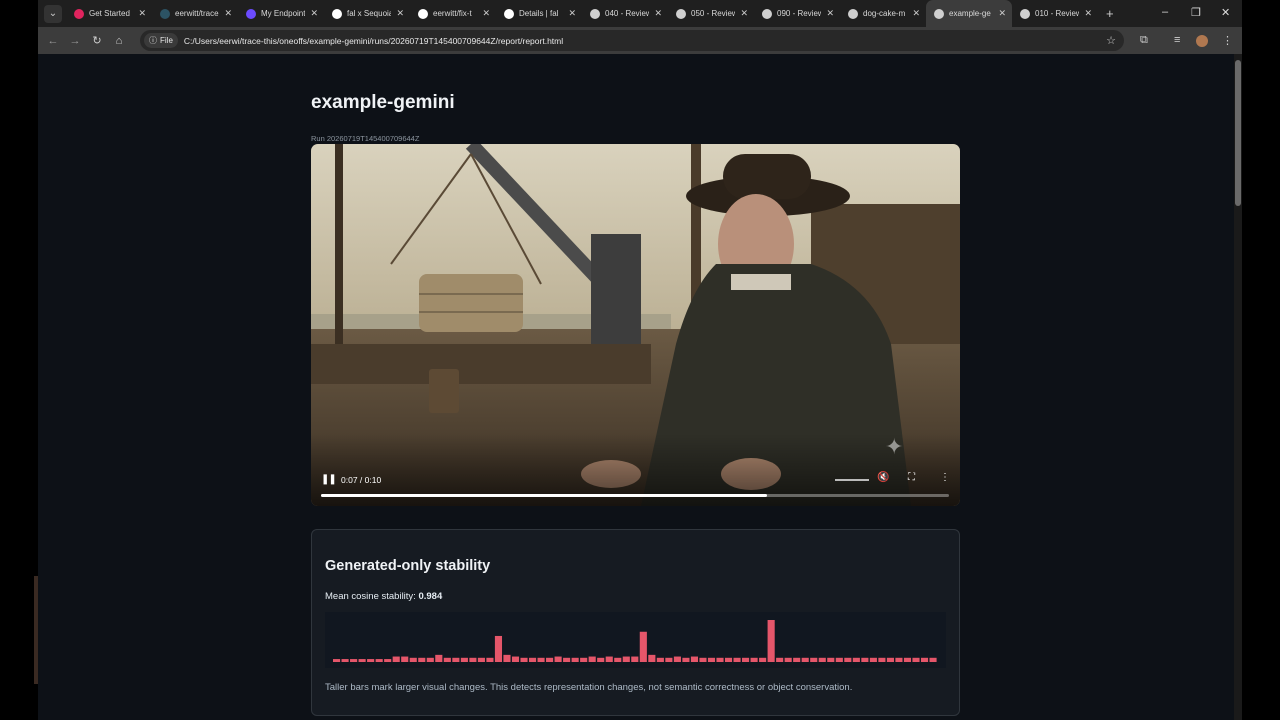  I want to click on tab-search-button: ⌄, so click(53, 13).